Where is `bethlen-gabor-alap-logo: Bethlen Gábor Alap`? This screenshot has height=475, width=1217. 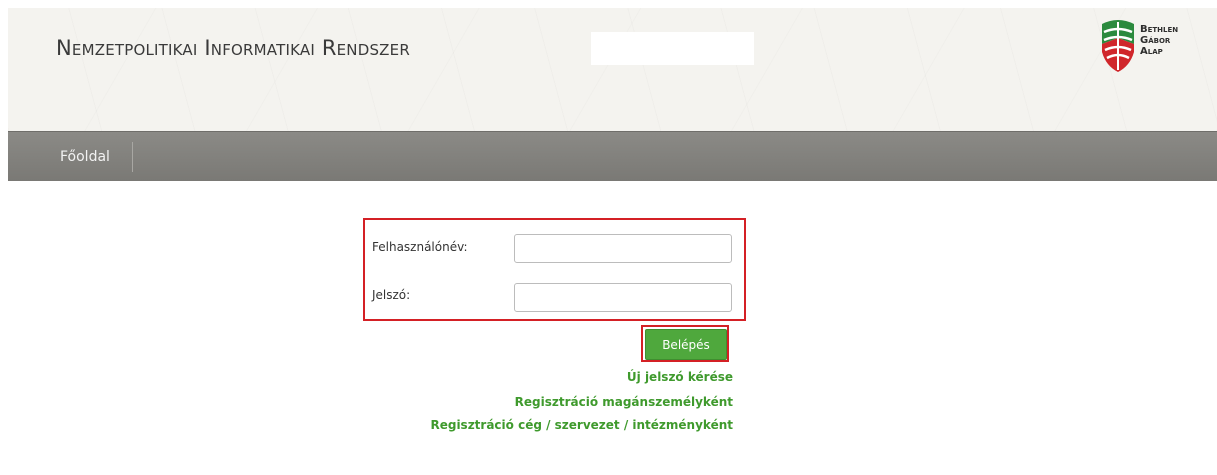 bethlen-gabor-alap-logo: Bethlen Gábor Alap is located at coordinates (1158, 47).